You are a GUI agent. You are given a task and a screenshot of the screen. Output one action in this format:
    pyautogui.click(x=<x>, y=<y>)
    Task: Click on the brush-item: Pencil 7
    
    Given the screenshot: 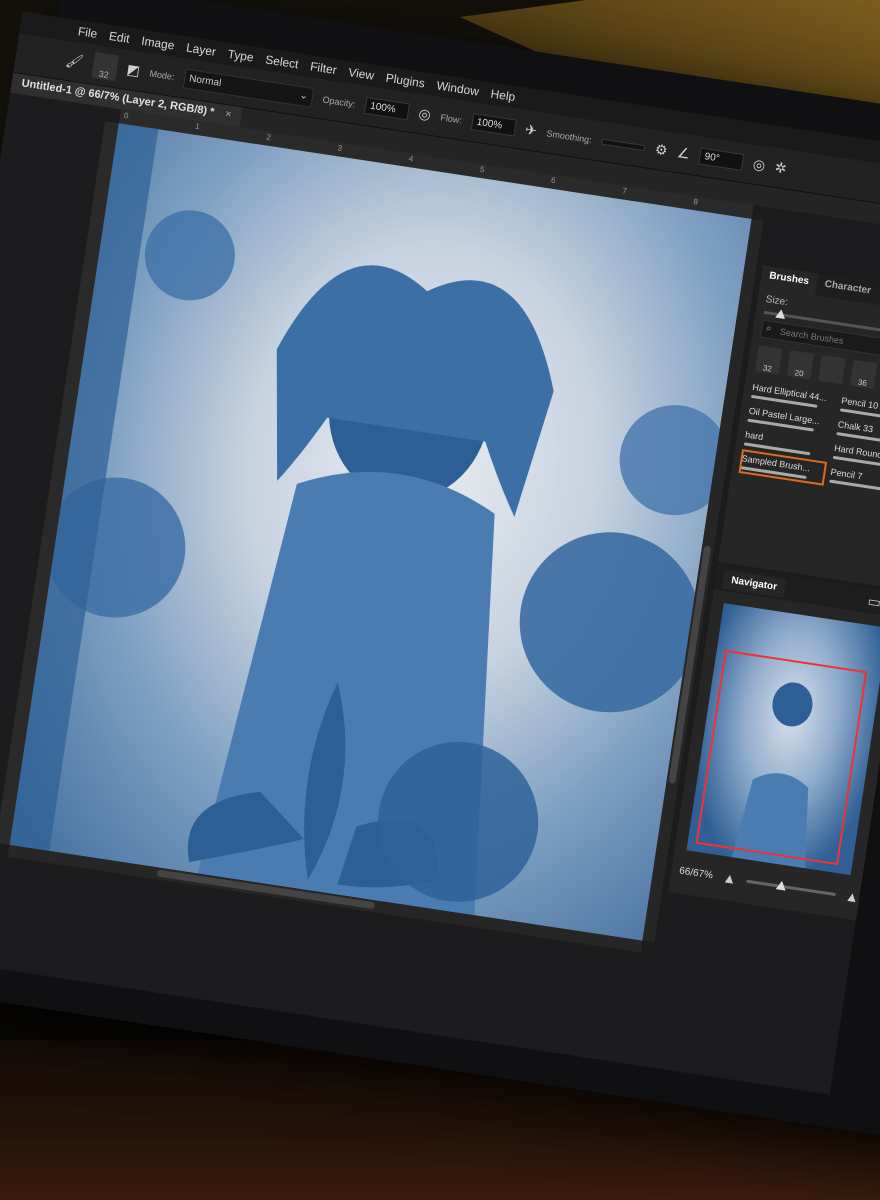 What is the action you would take?
    pyautogui.click(x=854, y=481)
    